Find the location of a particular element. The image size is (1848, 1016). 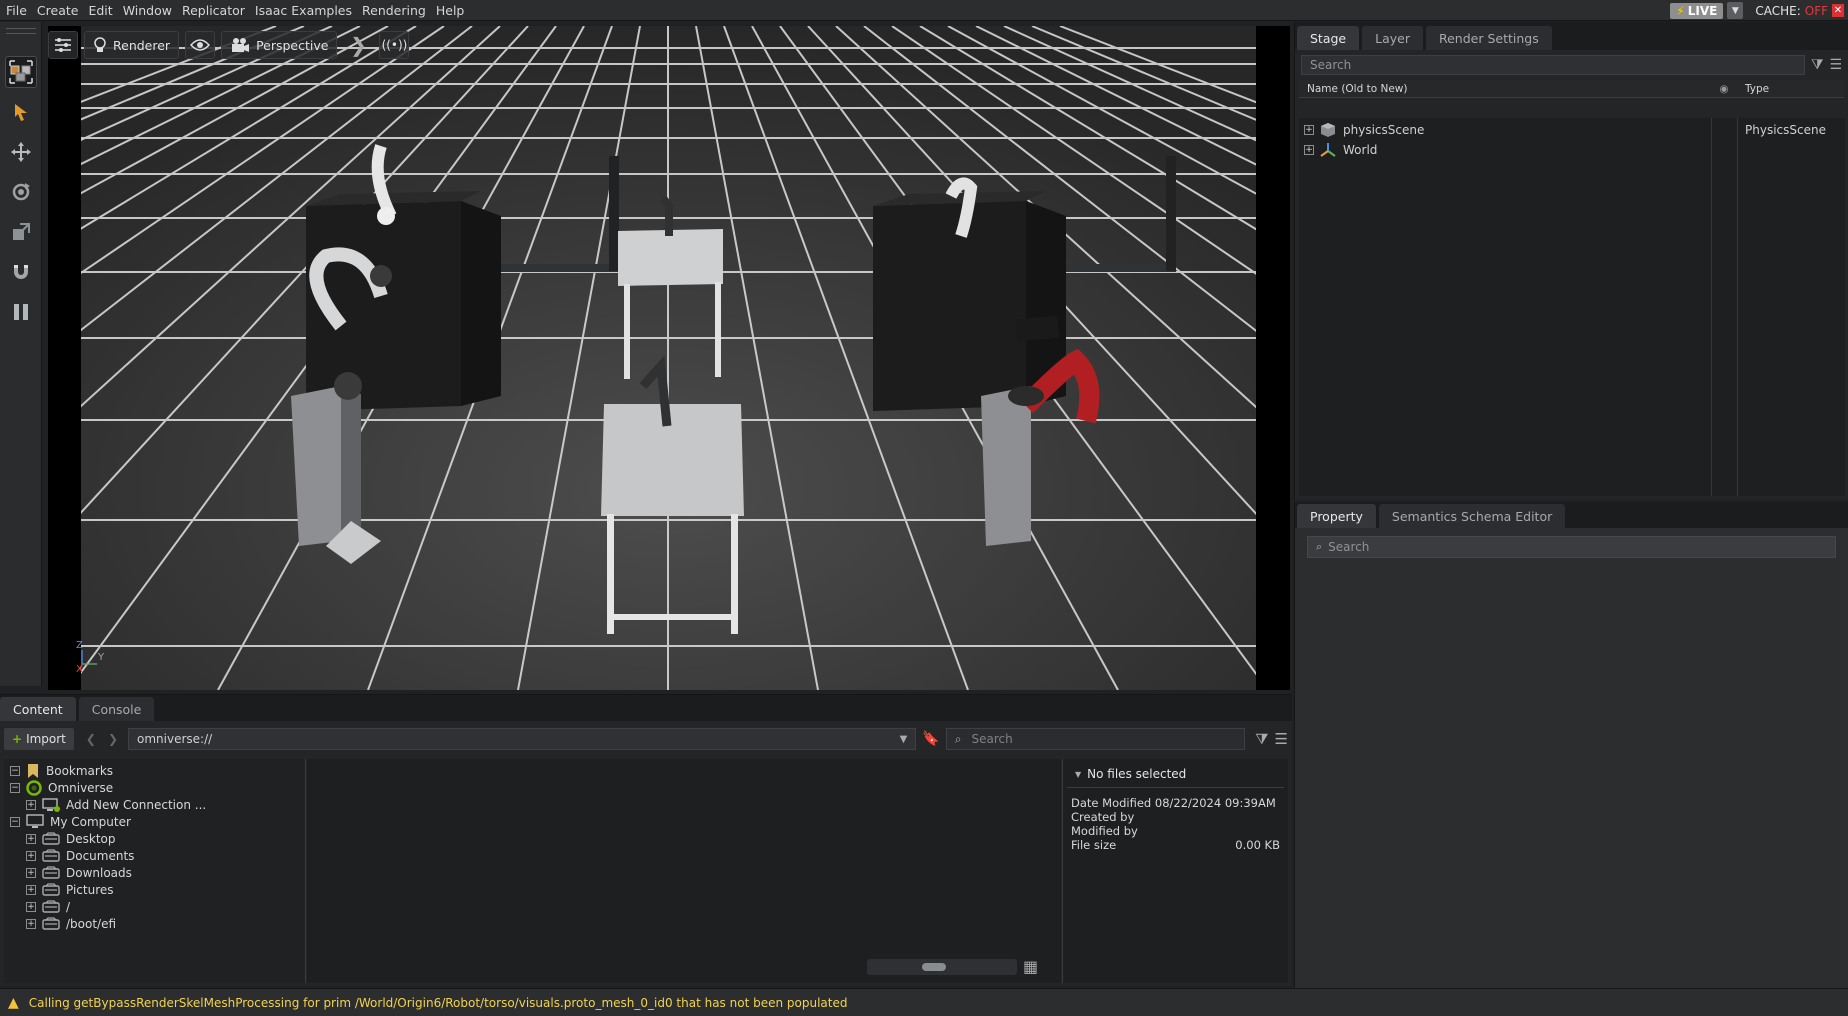

content-tree-label: My Computer is located at coordinates (90, 822).